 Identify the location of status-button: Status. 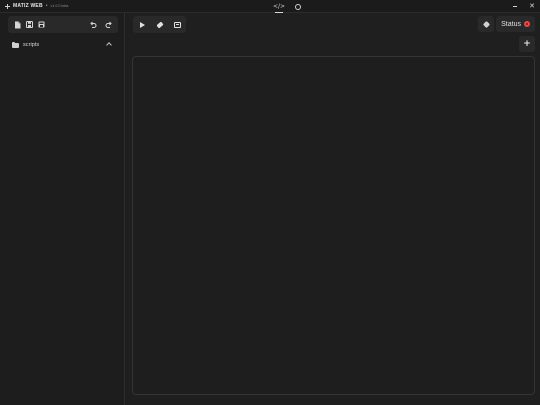
(515, 24).